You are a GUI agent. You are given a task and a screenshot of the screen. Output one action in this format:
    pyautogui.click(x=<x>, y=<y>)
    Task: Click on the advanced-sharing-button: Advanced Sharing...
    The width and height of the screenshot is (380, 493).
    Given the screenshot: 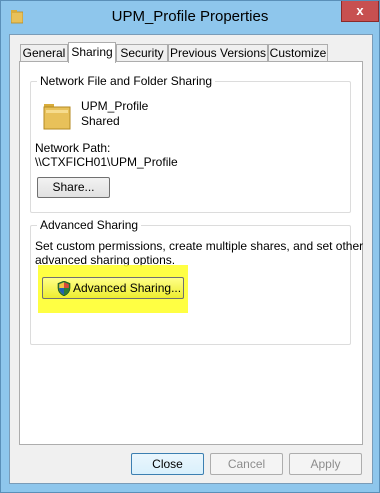 What is the action you would take?
    pyautogui.click(x=113, y=288)
    